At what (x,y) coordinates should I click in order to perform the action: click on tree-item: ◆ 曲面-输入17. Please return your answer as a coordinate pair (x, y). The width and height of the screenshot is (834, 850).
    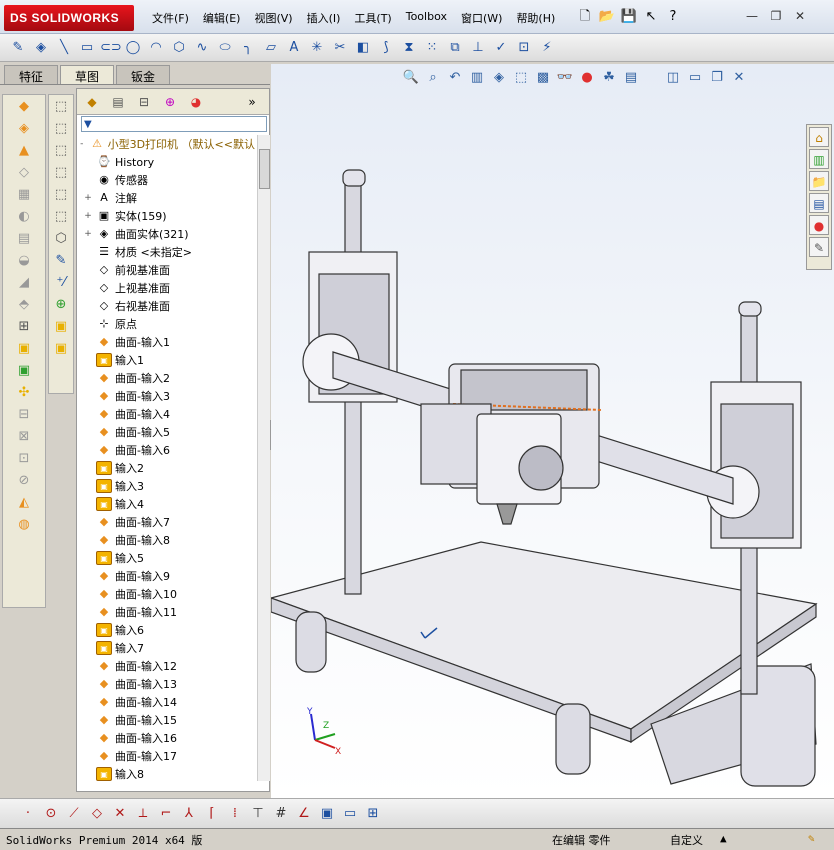
    Looking at the image, I should click on (166, 756).